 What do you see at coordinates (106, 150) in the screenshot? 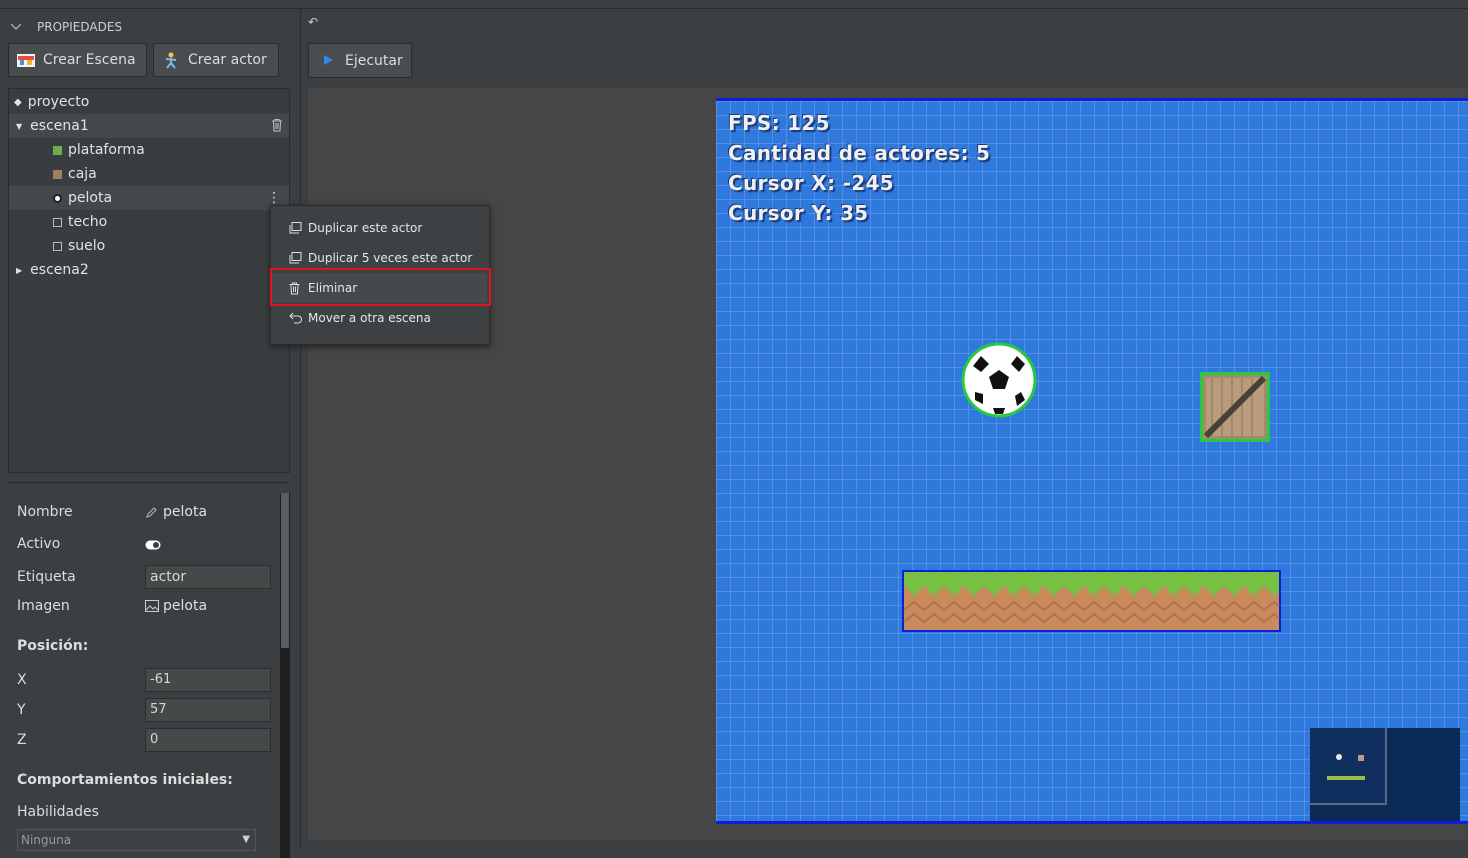
I see `tree-label: plataforma` at bounding box center [106, 150].